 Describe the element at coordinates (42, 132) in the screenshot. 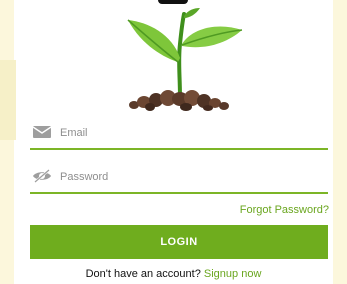

I see `envelope-icon` at that location.